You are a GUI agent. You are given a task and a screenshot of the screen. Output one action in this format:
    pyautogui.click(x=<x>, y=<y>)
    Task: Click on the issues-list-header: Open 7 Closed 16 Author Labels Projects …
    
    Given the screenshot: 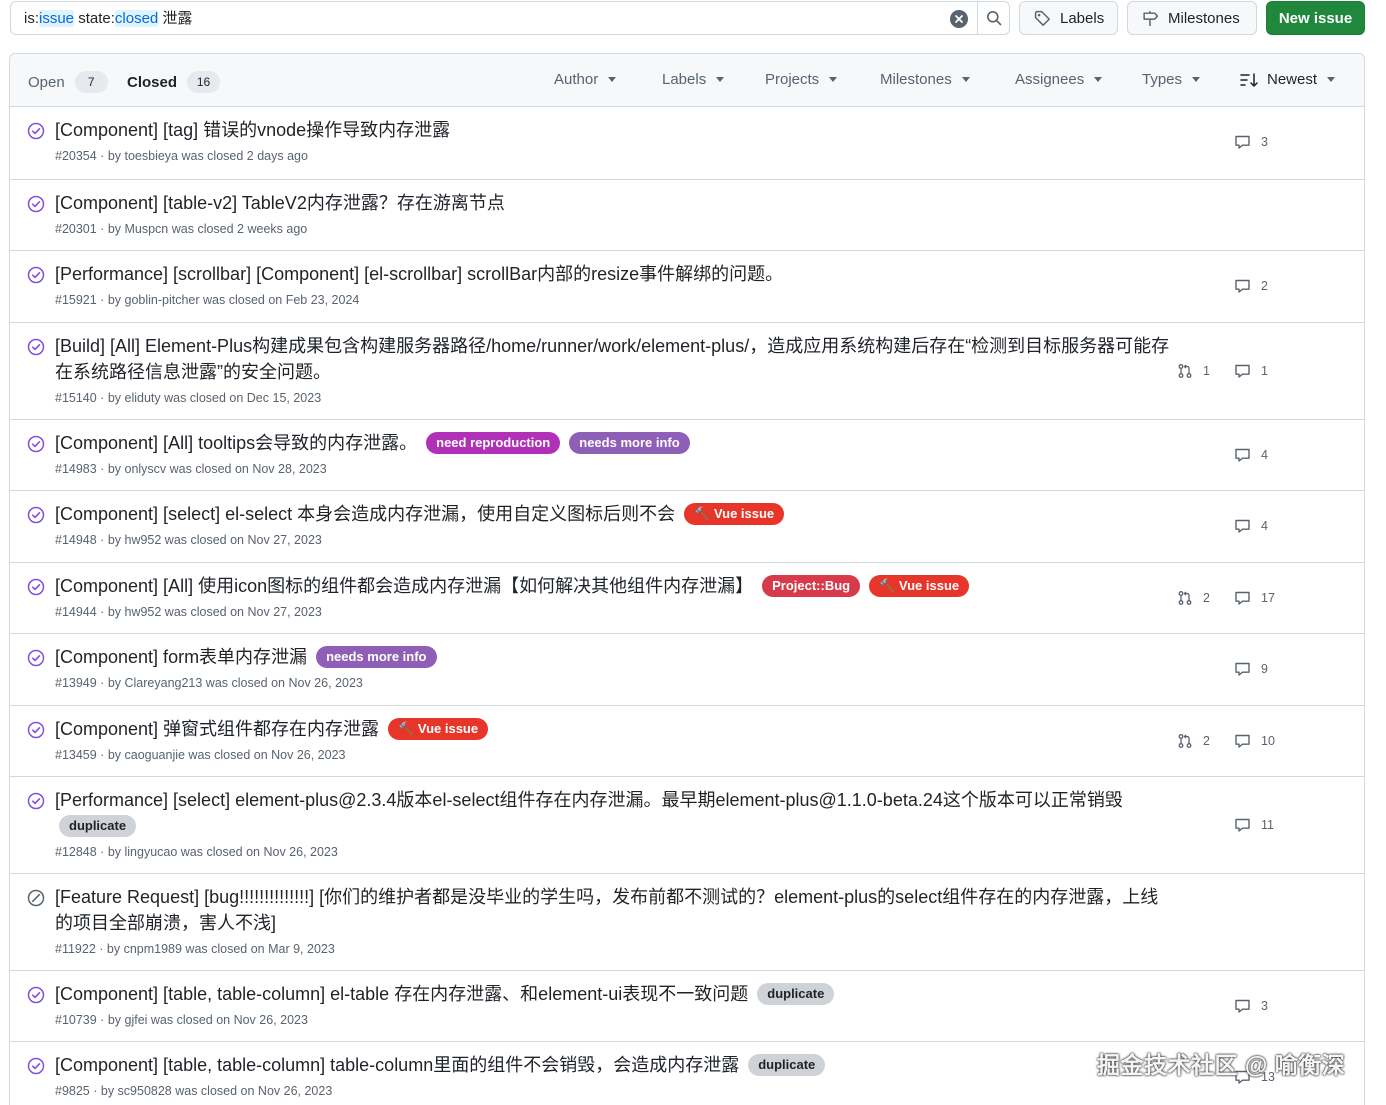 What is the action you would take?
    pyautogui.click(x=687, y=80)
    